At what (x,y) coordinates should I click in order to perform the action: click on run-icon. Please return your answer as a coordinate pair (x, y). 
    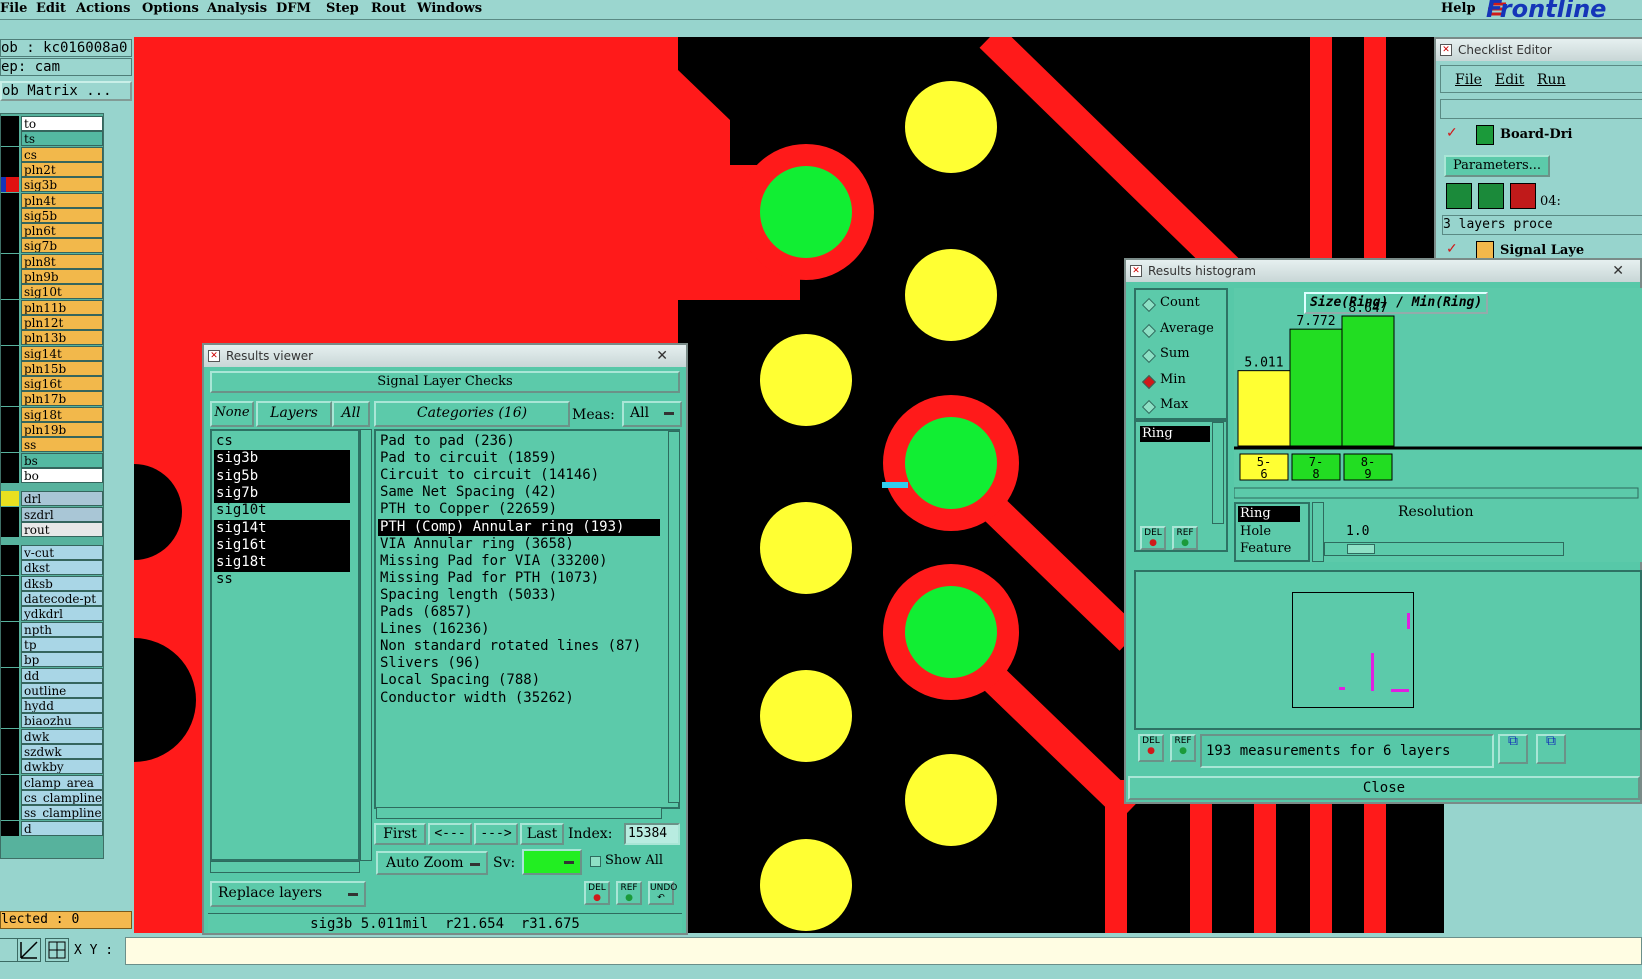
    Looking at the image, I should click on (1459, 196).